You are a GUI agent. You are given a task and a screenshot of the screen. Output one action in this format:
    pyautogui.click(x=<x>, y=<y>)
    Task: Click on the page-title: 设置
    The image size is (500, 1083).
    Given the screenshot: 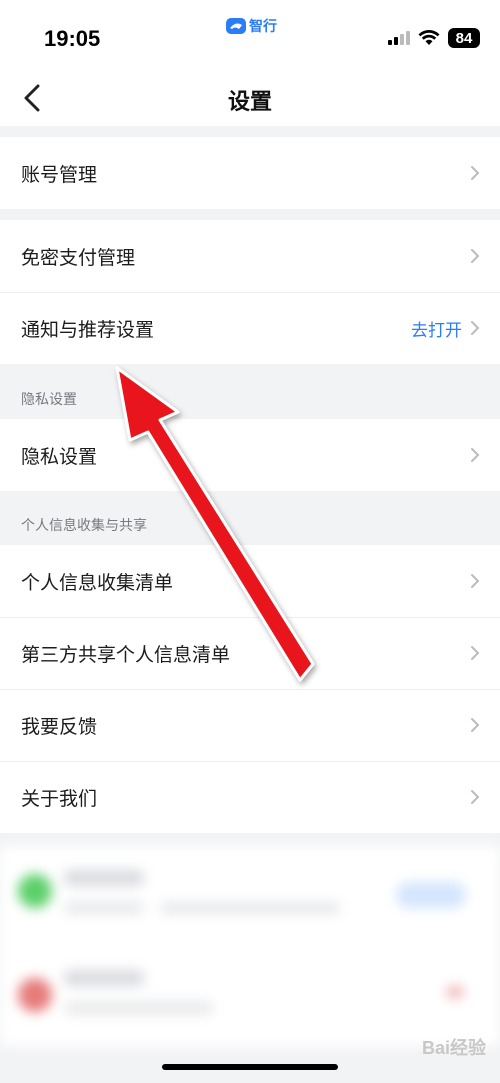 What is the action you would take?
    pyautogui.click(x=249, y=102)
    